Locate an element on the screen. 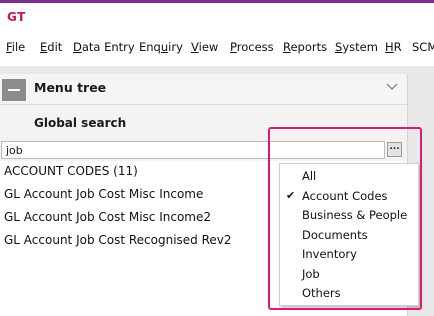 This screenshot has height=316, width=434. menu-data-entry: Data Entry is located at coordinates (104, 47).